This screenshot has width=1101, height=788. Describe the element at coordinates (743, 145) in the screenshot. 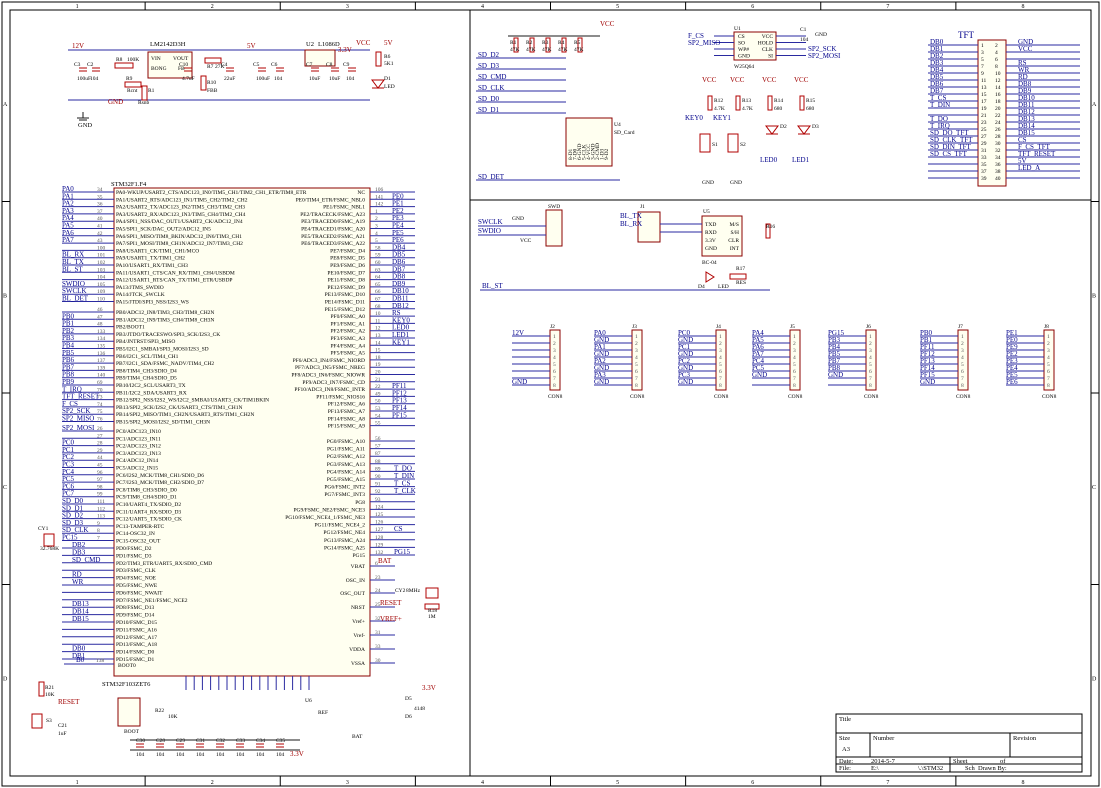

I see `switch-label: S2` at that location.